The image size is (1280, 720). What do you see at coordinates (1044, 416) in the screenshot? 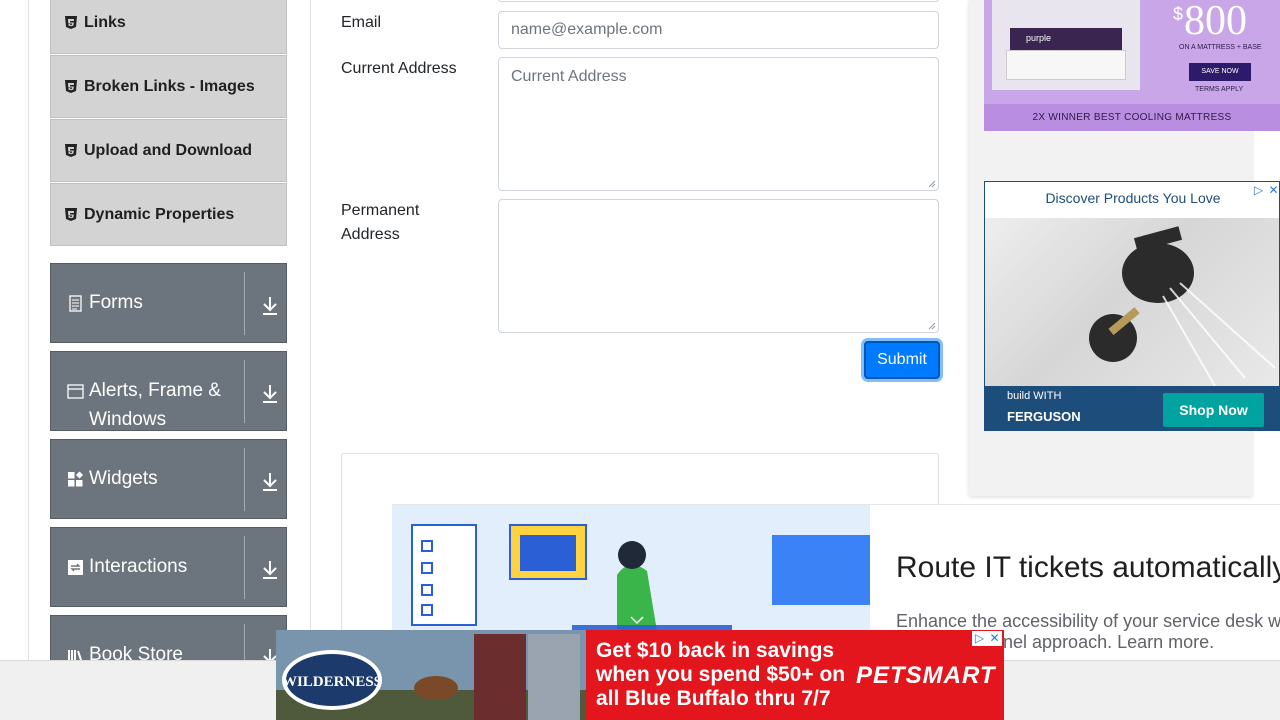
I see `ferguson-brand: FERGUSON` at bounding box center [1044, 416].